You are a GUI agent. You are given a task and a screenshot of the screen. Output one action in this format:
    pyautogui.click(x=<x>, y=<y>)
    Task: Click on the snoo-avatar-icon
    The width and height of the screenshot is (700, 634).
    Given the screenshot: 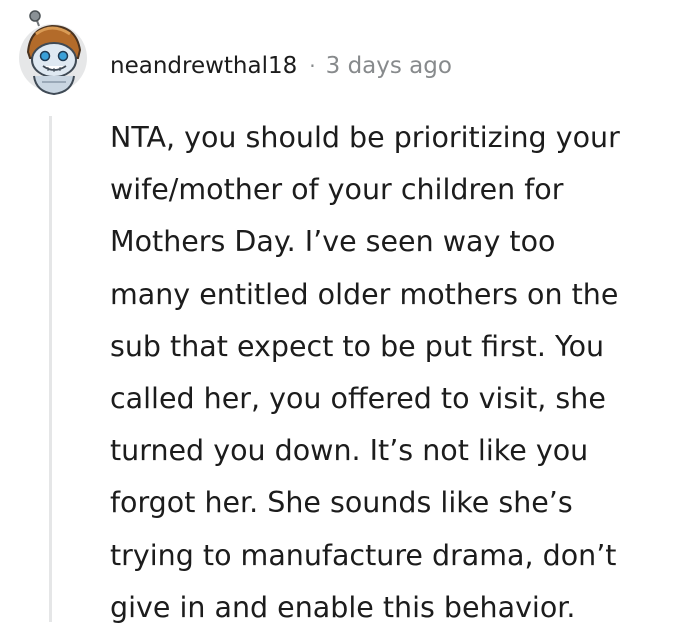 What is the action you would take?
    pyautogui.click(x=53, y=53)
    